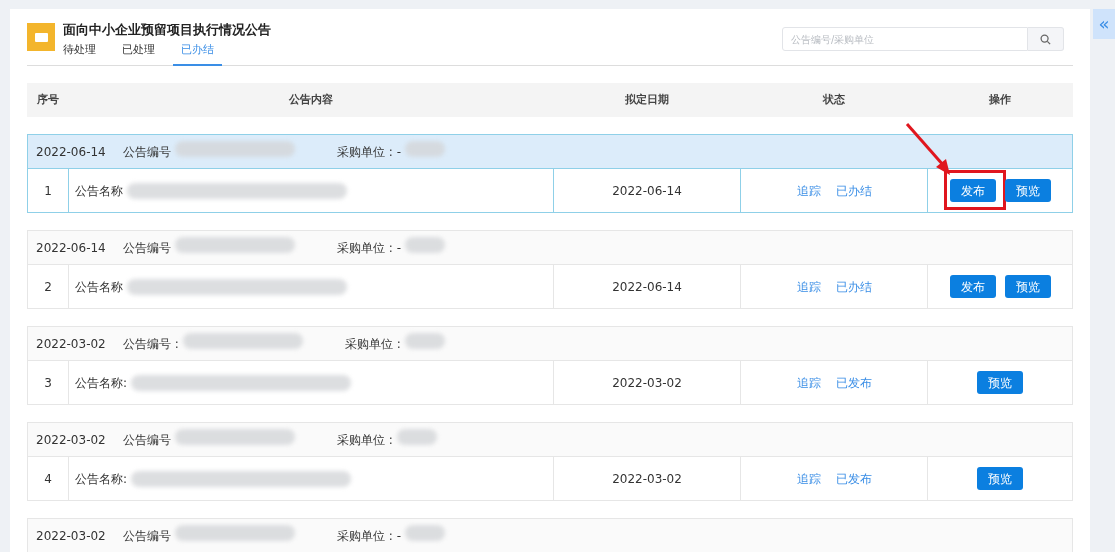  I want to click on monitor-icon, so click(41, 37).